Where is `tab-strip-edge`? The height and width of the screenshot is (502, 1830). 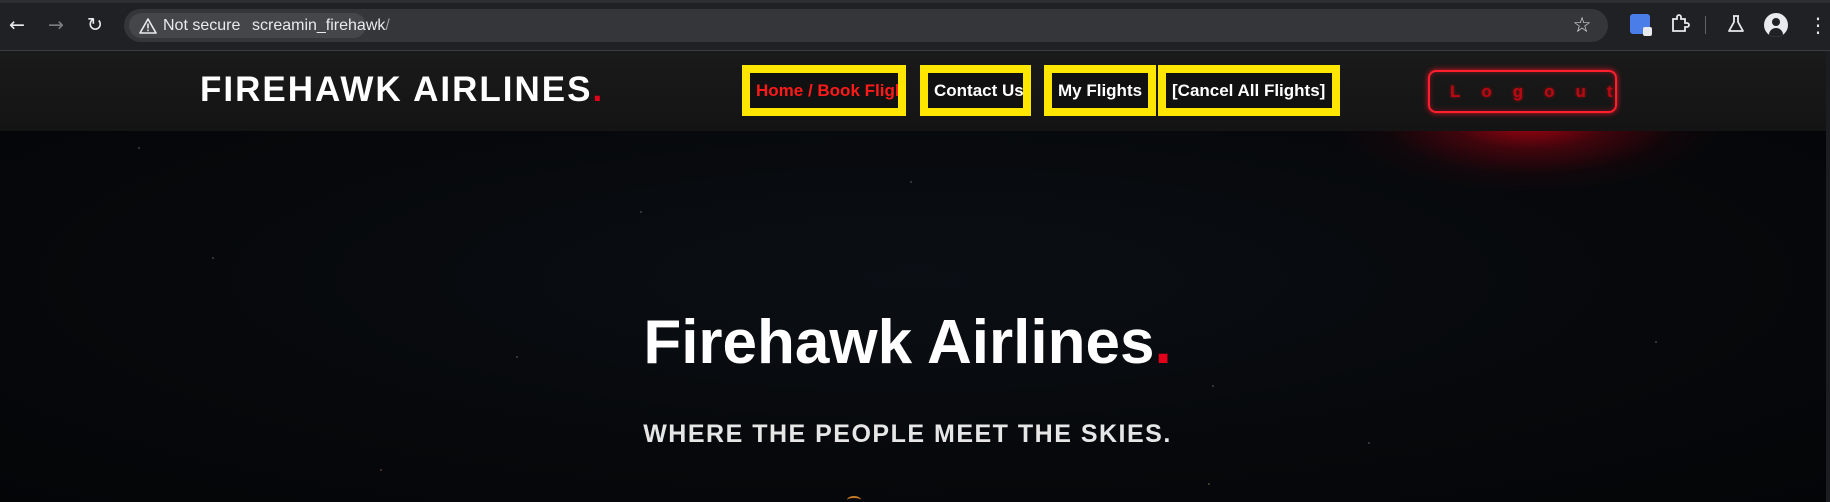 tab-strip-edge is located at coordinates (915, 1).